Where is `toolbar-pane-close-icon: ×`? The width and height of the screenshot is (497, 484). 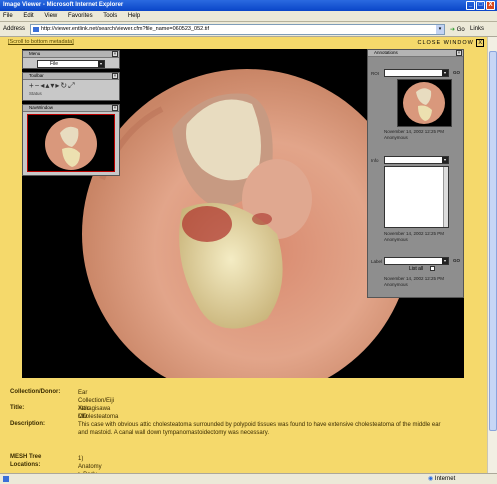
toolbar-pane-close-icon: × is located at coordinates (115, 76).